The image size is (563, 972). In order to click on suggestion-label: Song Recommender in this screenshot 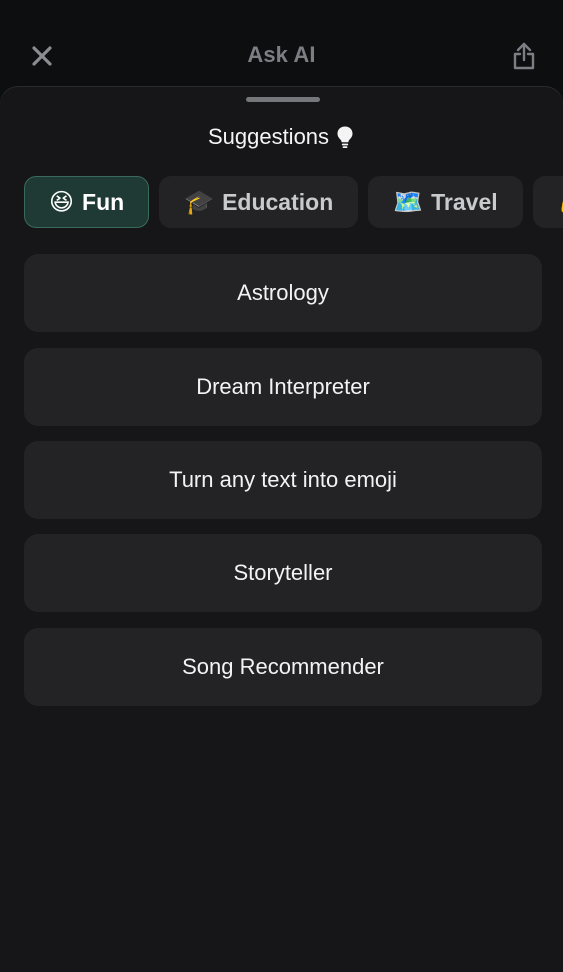, I will do `click(283, 666)`.